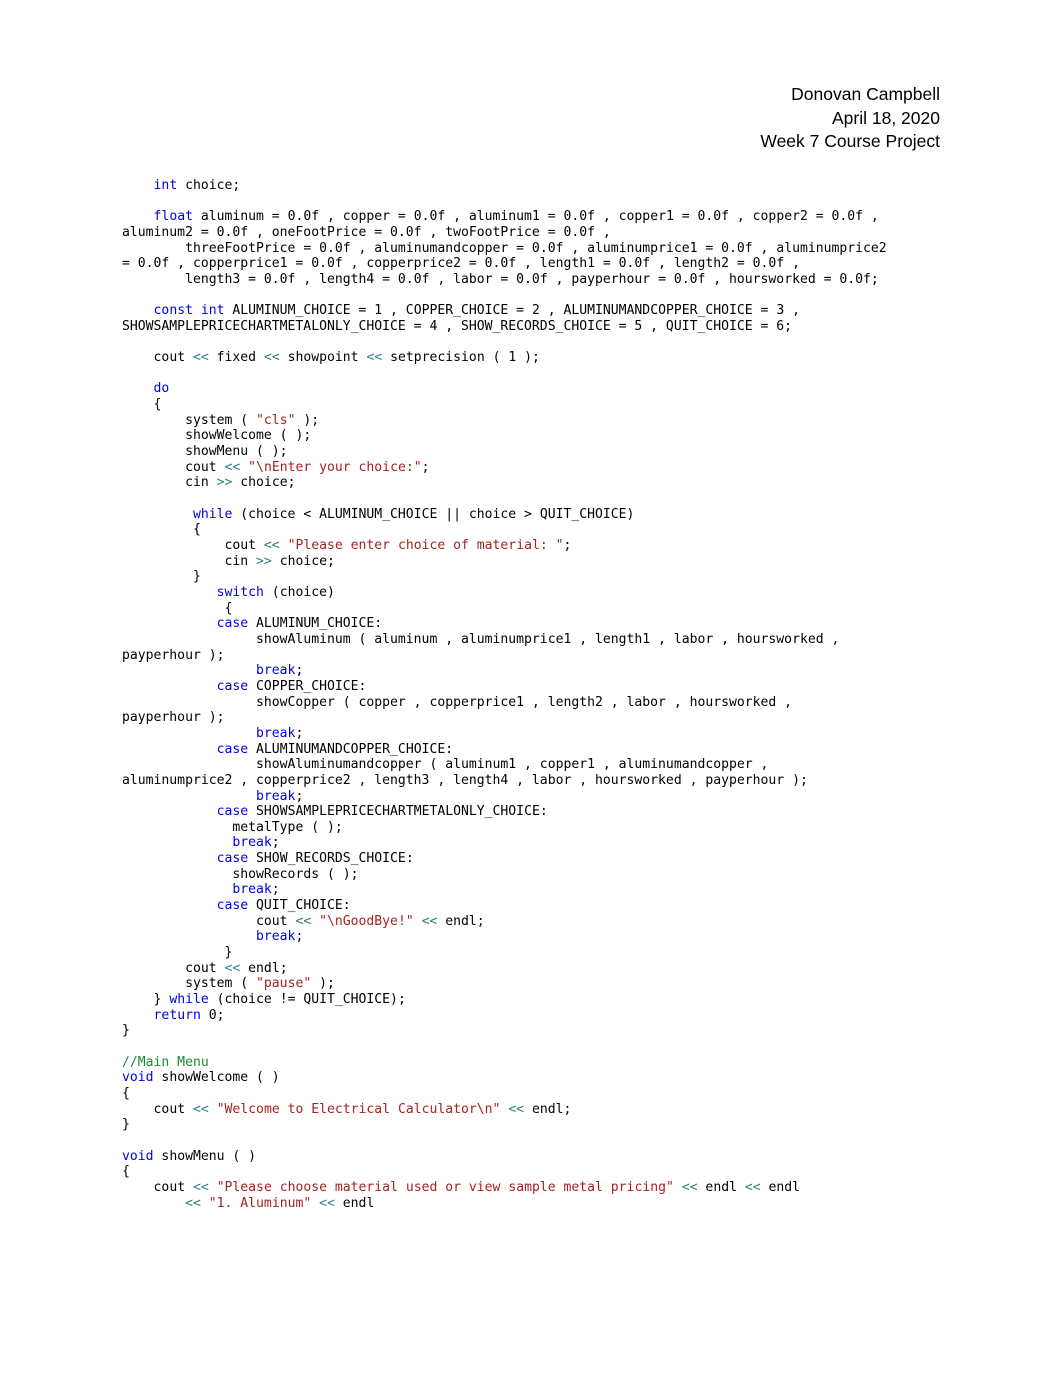 The height and width of the screenshot is (1377, 1062). What do you see at coordinates (323, 984) in the screenshot?
I see `code-token-pln: );` at bounding box center [323, 984].